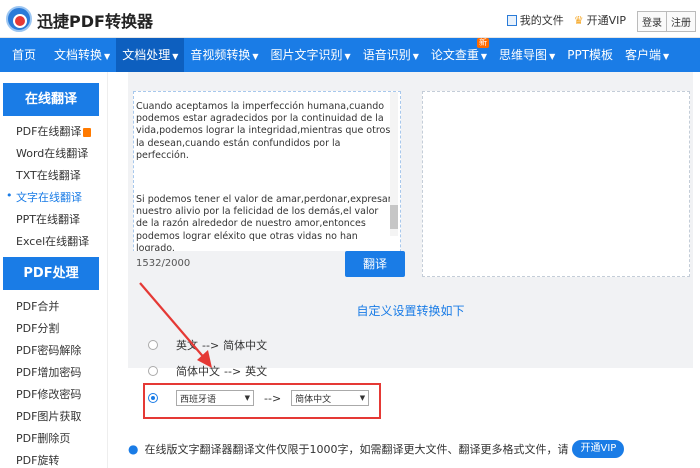 This screenshot has height=468, width=700. What do you see at coordinates (153, 371) in the screenshot?
I see `radio-zh-to-en` at bounding box center [153, 371].